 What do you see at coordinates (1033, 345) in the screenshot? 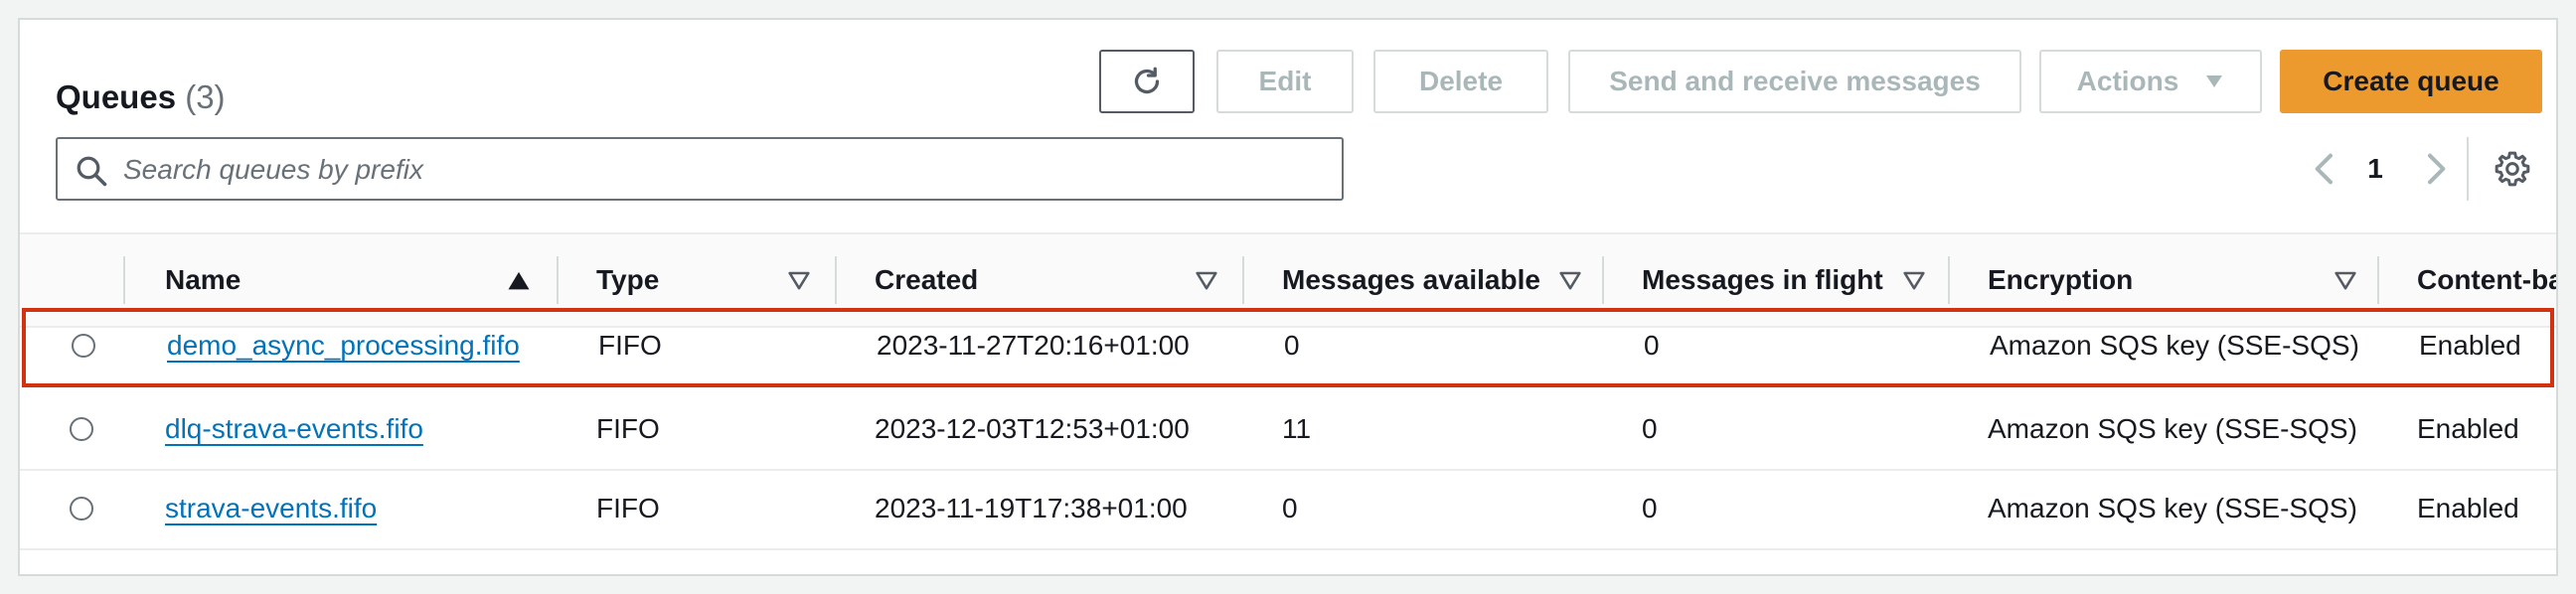
I see `queue-created-cell: 2023-11-27T20:16+01:00` at bounding box center [1033, 345].